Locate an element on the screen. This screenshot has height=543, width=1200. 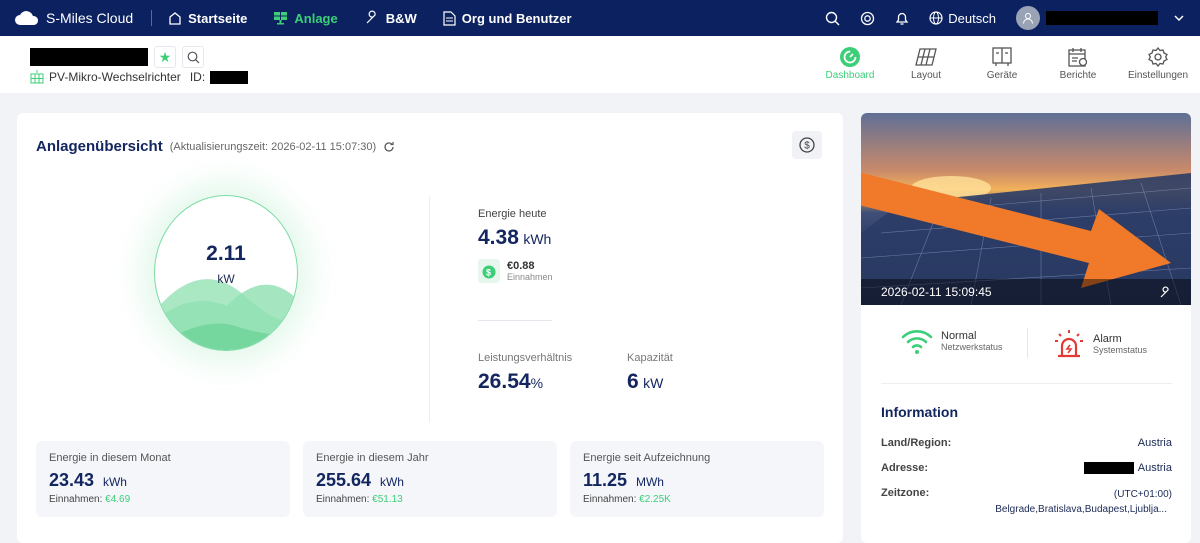
tab-einstellungen: Einstellungen is located at coordinates (1158, 62).